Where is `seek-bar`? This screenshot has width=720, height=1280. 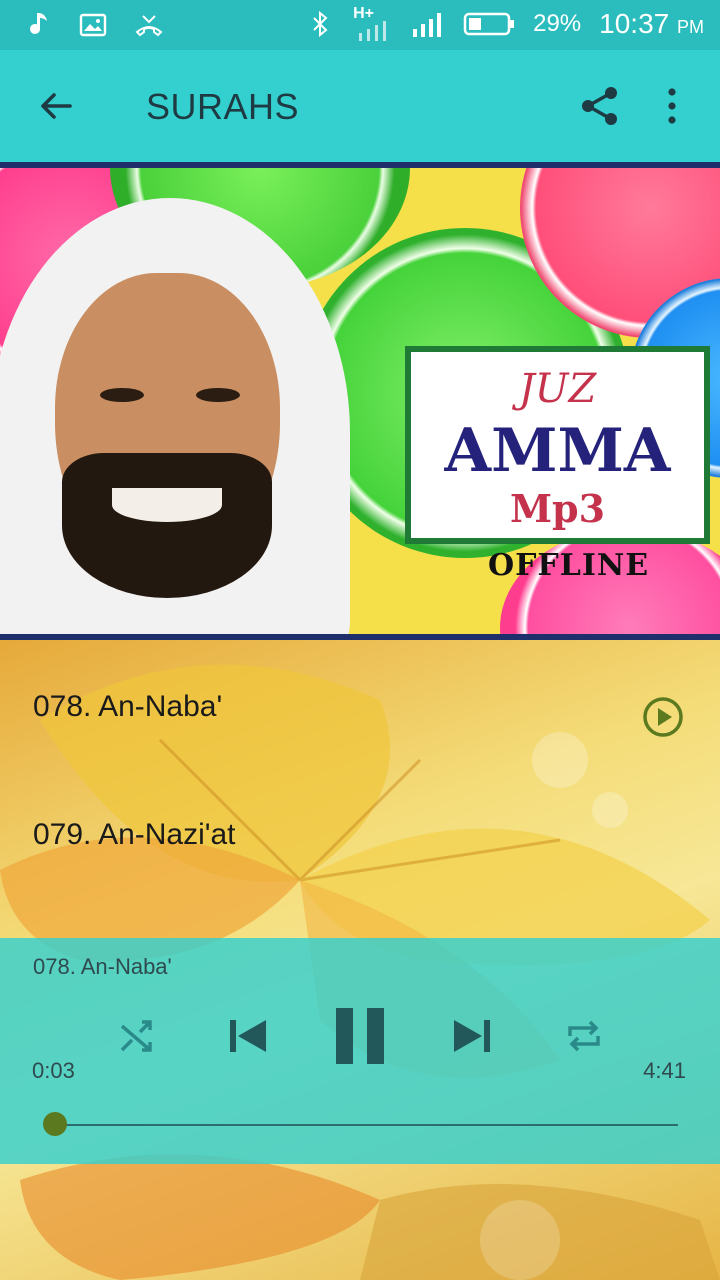
seek-bar is located at coordinates (363, 1125).